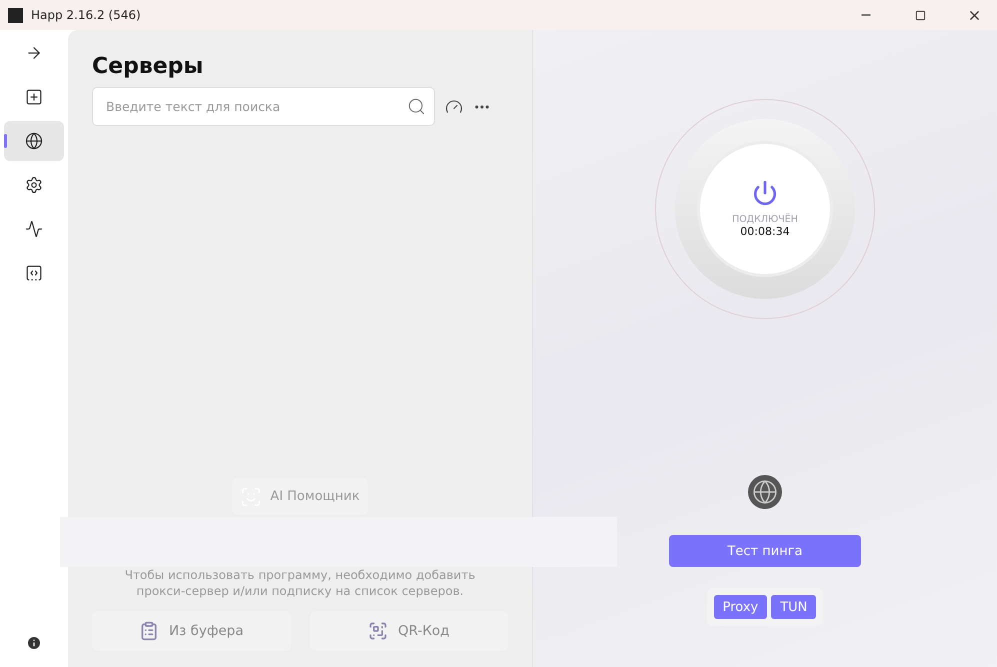  I want to click on sidebar-item, so click(34, 141).